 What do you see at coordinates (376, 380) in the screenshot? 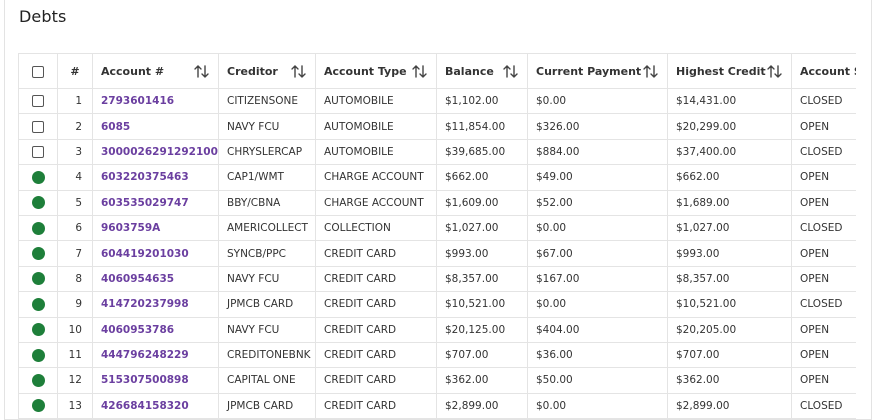
I see `cell-type: CREDIT CARD` at bounding box center [376, 380].